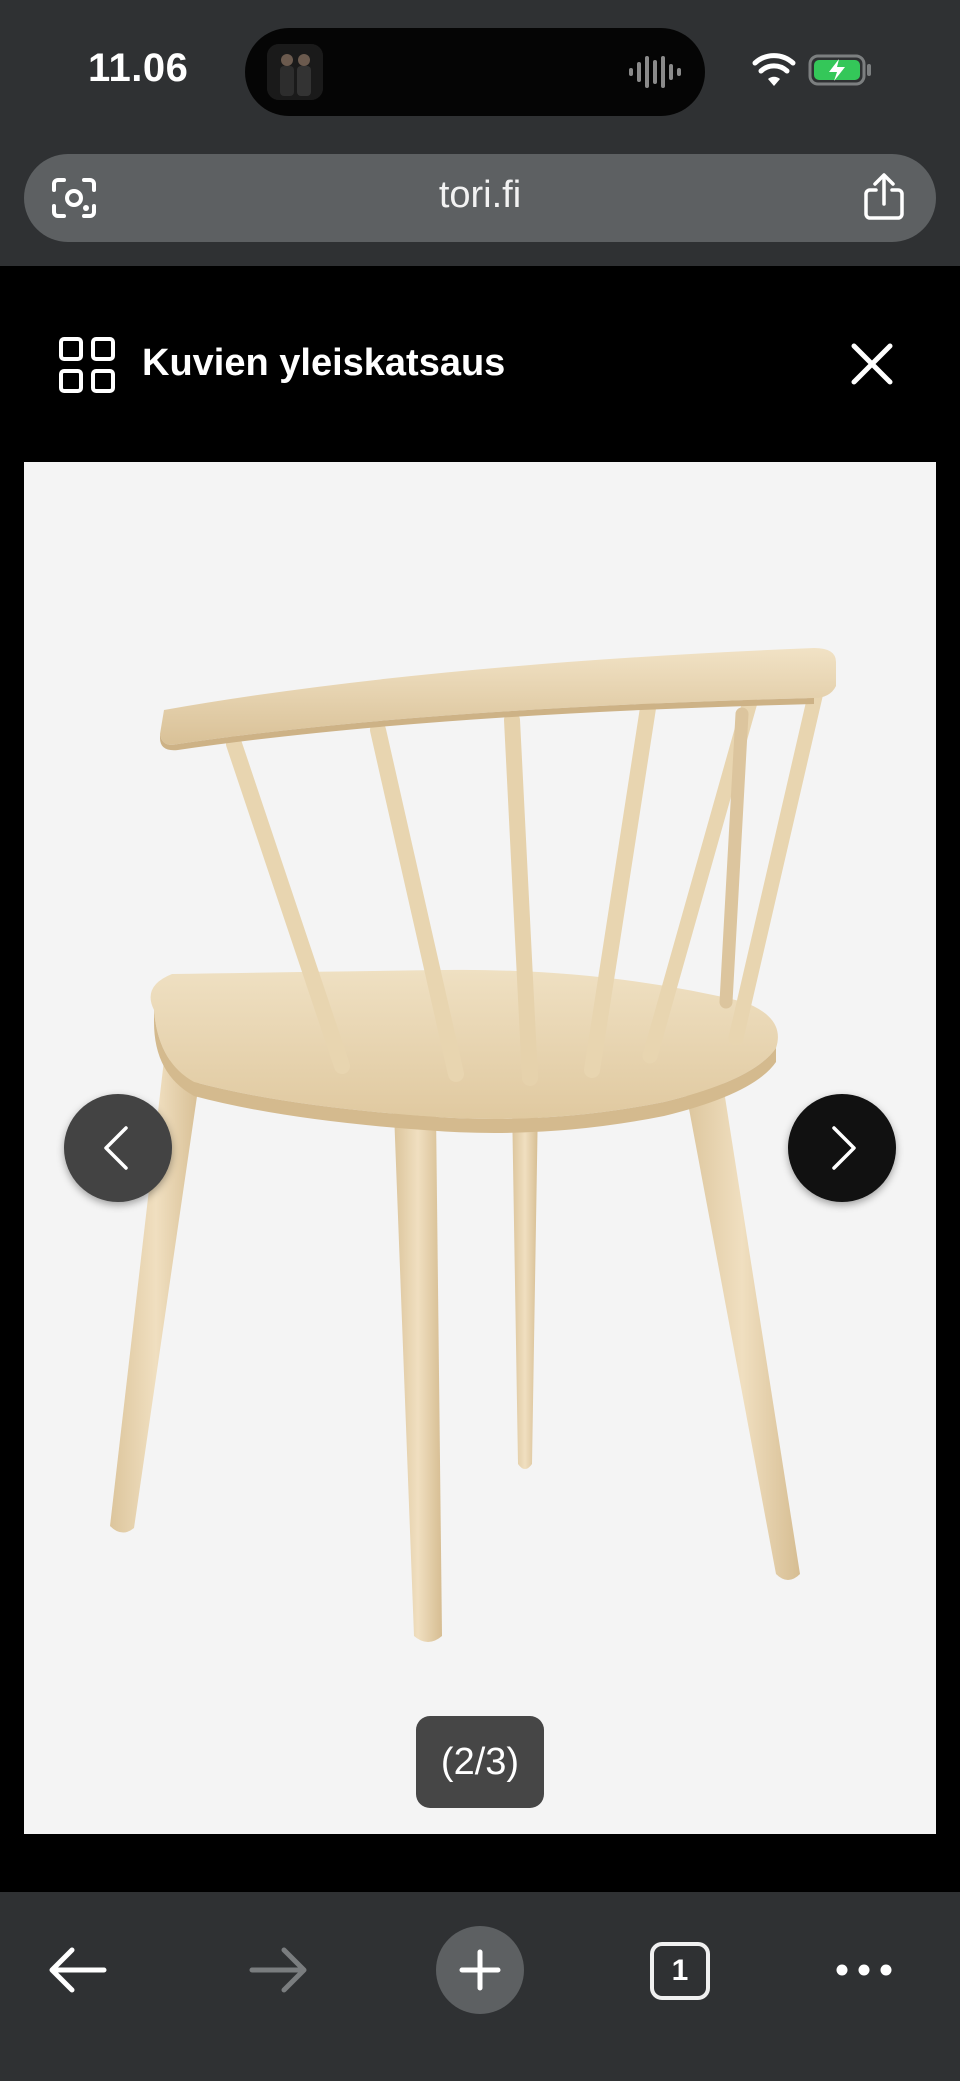 Image resolution: width=960 pixels, height=2081 pixels. I want to click on chevron-left-icon, so click(116, 1148).